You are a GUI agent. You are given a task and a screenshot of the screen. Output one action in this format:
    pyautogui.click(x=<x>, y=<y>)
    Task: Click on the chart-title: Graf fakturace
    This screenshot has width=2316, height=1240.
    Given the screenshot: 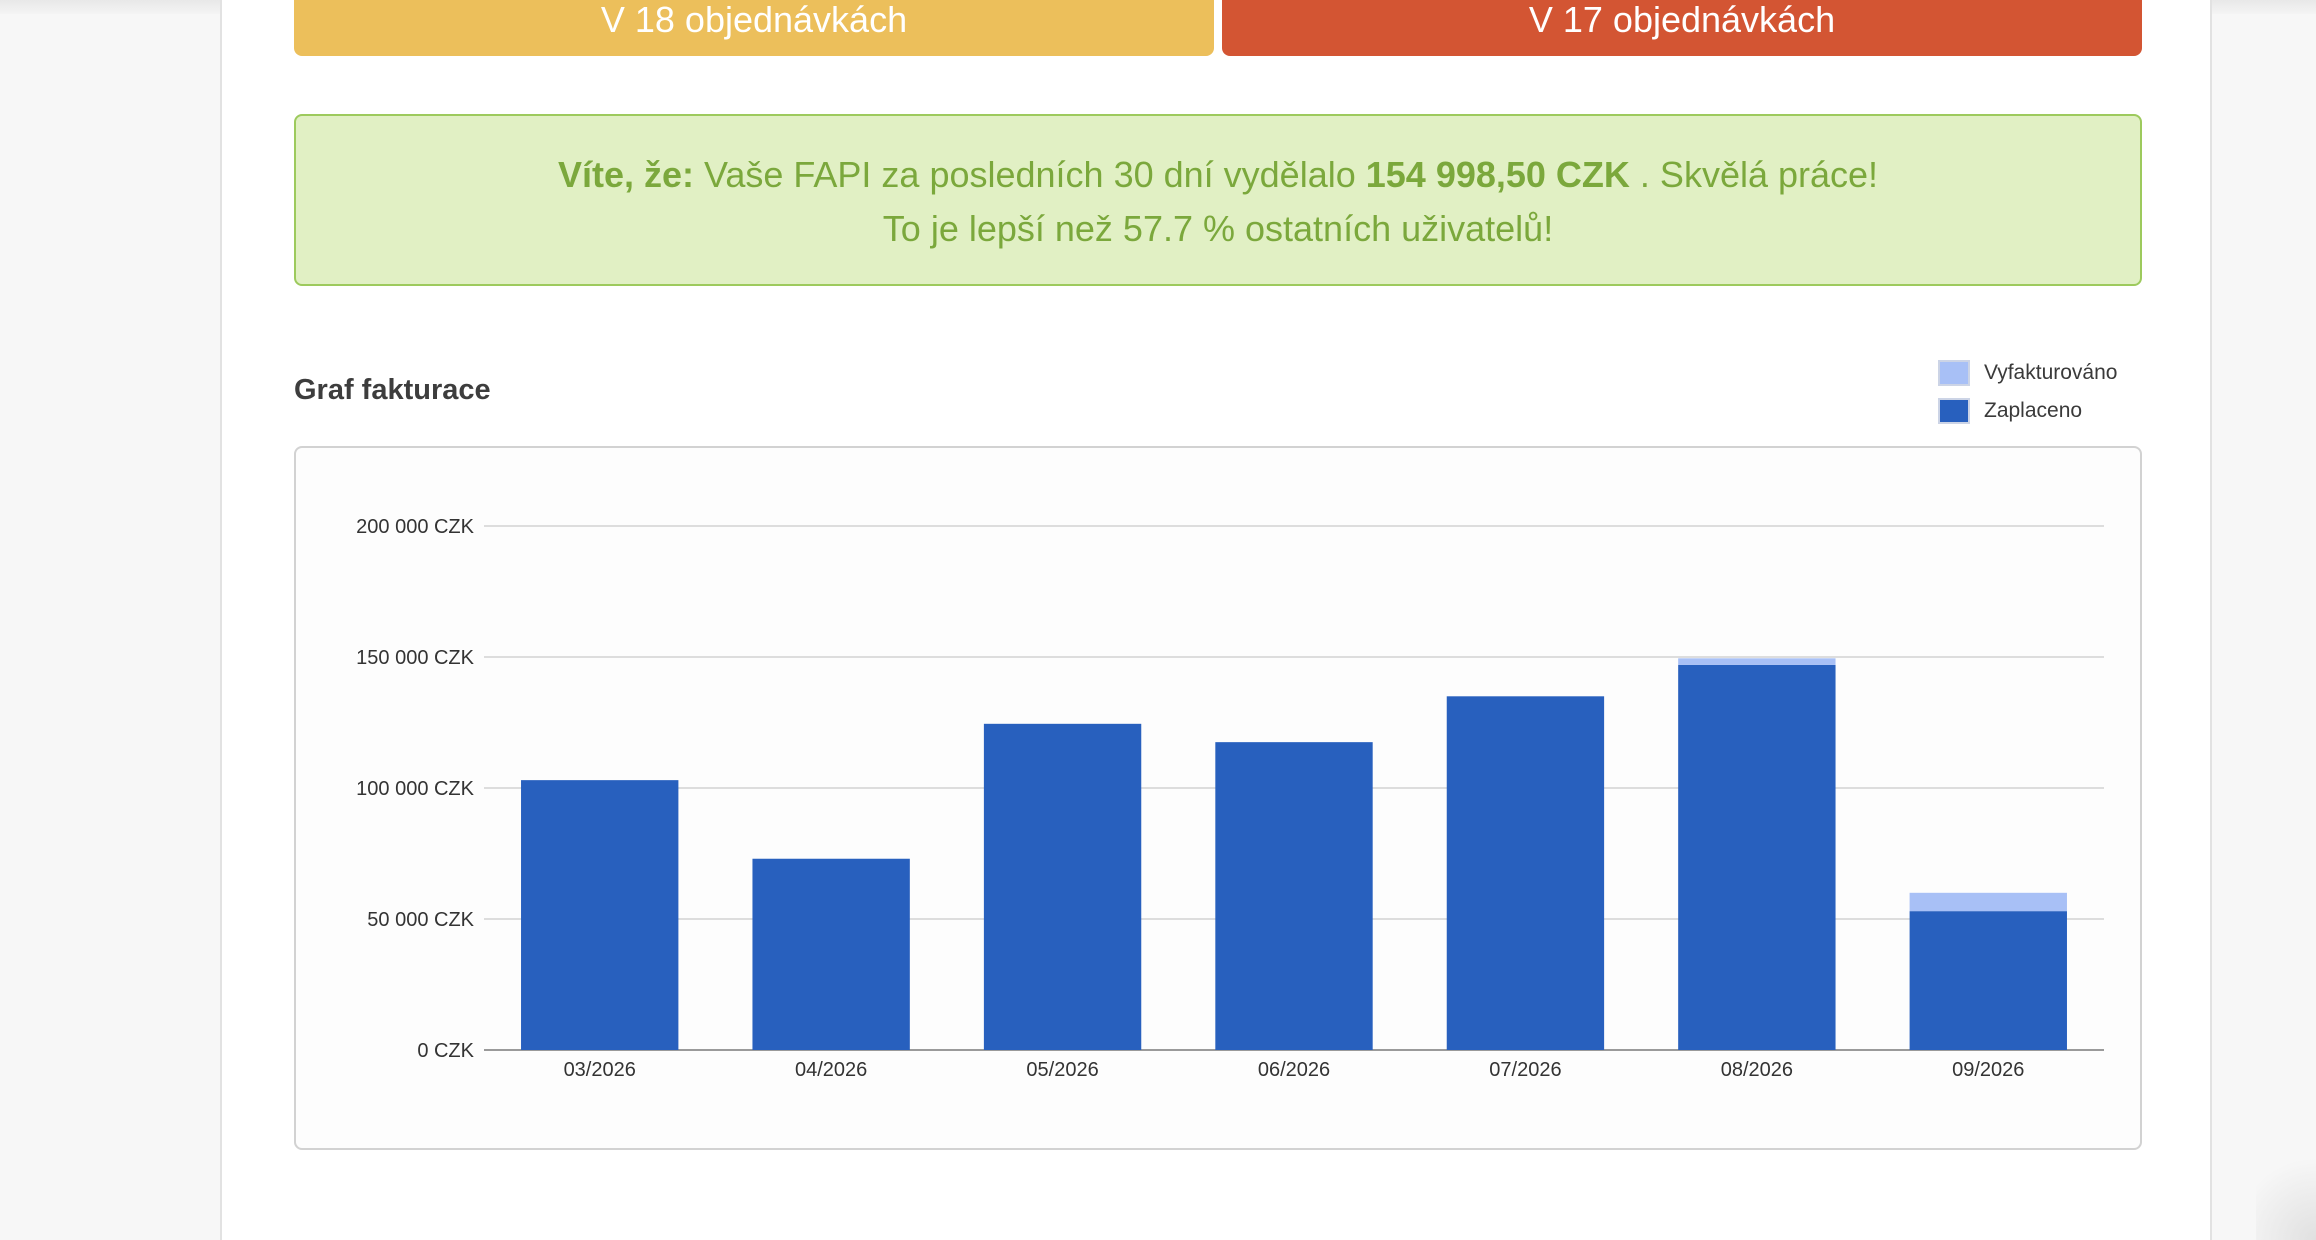 What is the action you would take?
    pyautogui.click(x=392, y=390)
    